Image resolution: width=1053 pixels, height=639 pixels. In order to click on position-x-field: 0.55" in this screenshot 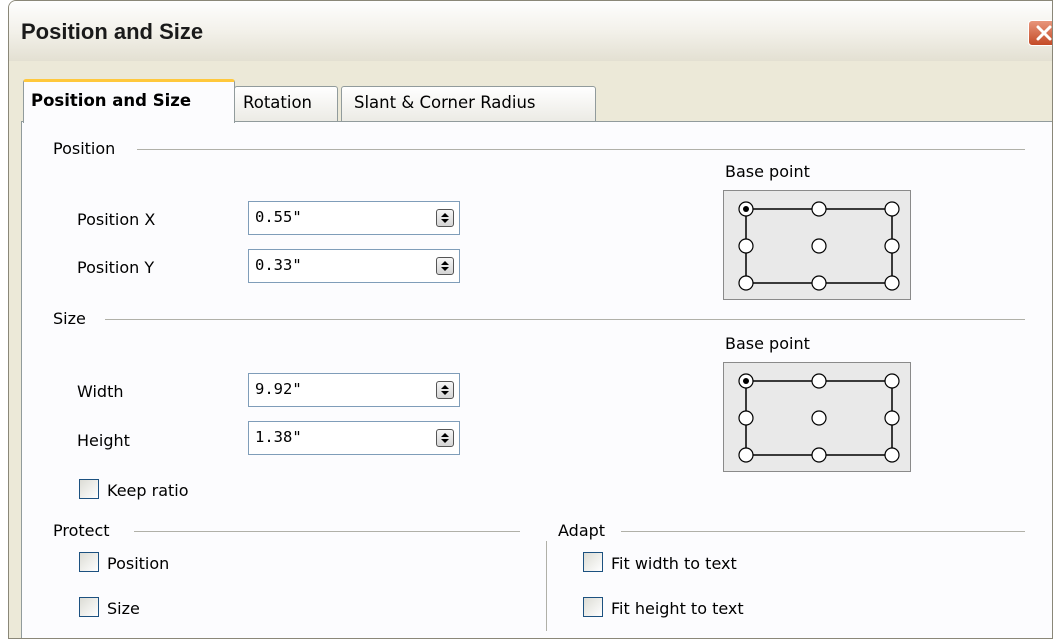, I will do `click(354, 218)`.